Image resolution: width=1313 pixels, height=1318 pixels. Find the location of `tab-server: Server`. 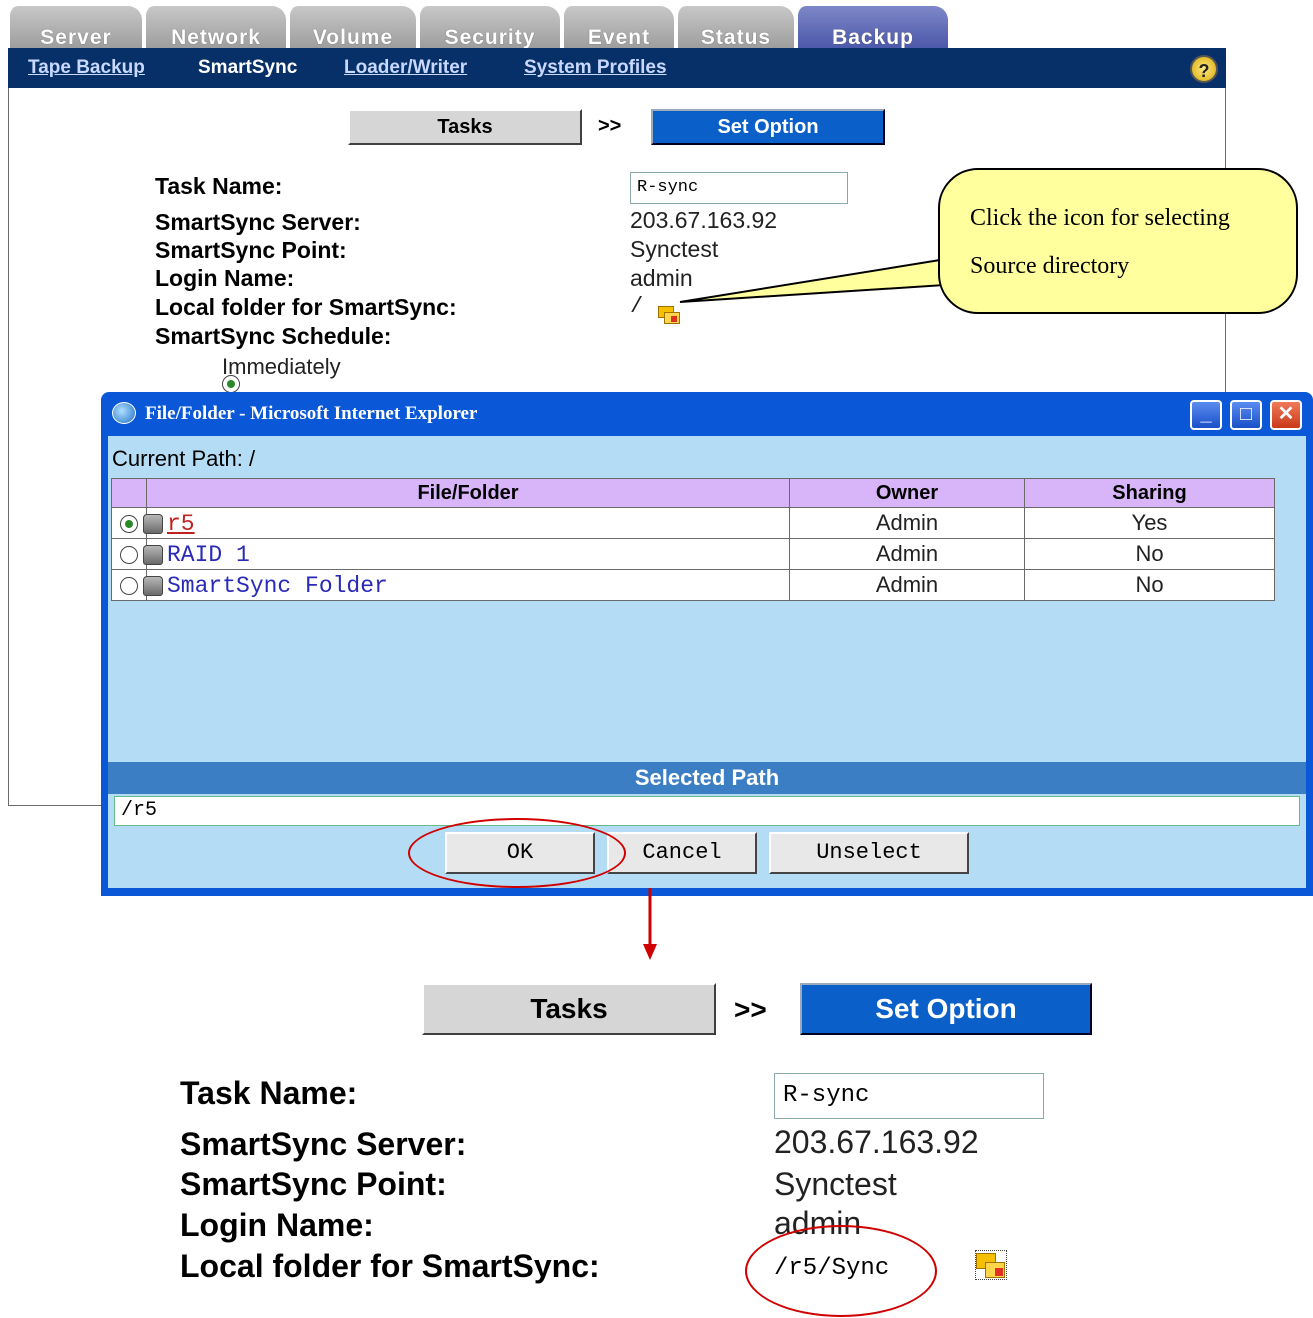

tab-server: Server is located at coordinates (75, 28).